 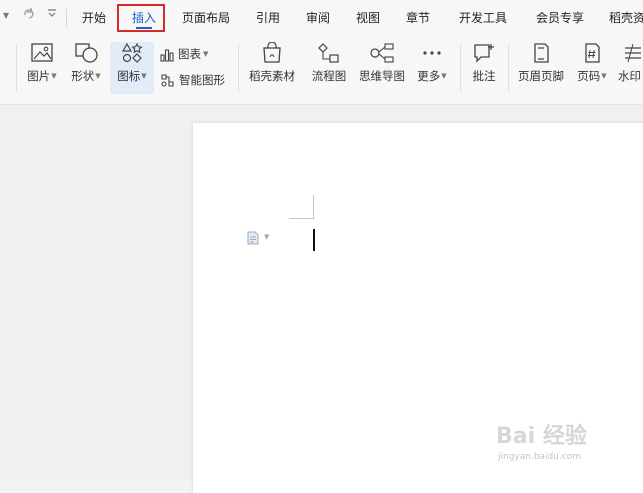 I want to click on mind-map-icon, so click(x=382, y=53).